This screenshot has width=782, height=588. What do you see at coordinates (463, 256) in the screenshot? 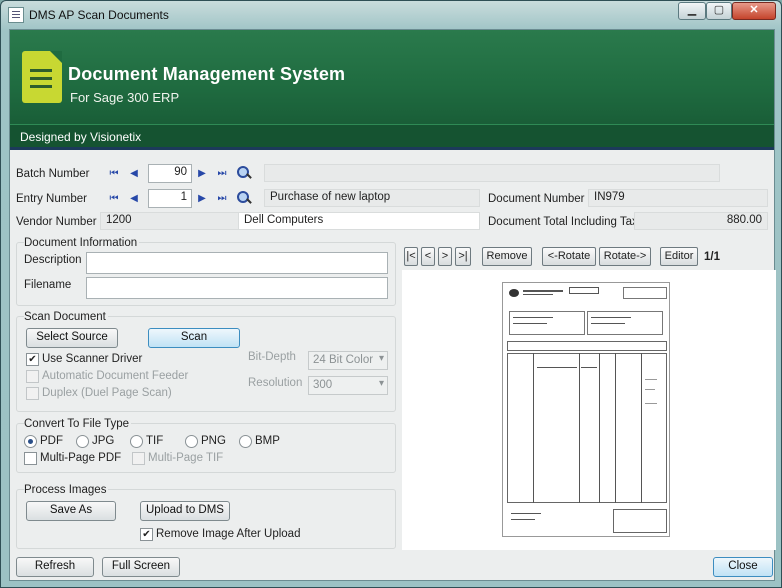
I see `viewer-last-button: >|` at bounding box center [463, 256].